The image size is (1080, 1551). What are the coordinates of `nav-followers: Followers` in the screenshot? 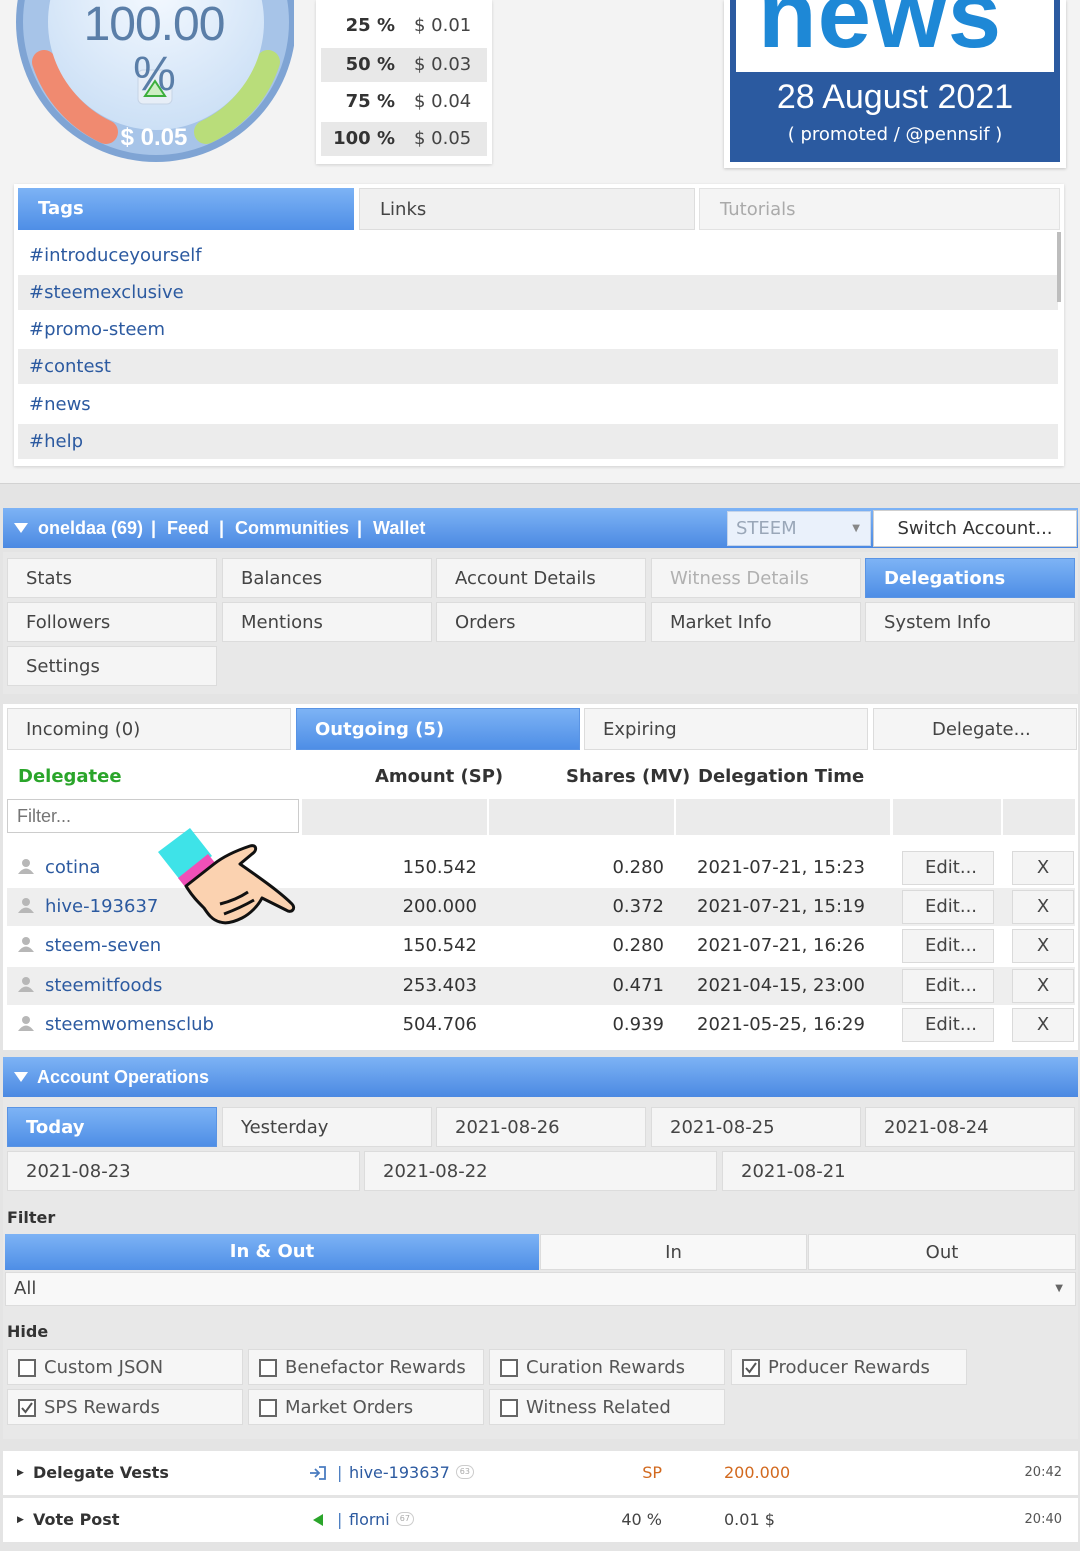 It's located at (112, 622).